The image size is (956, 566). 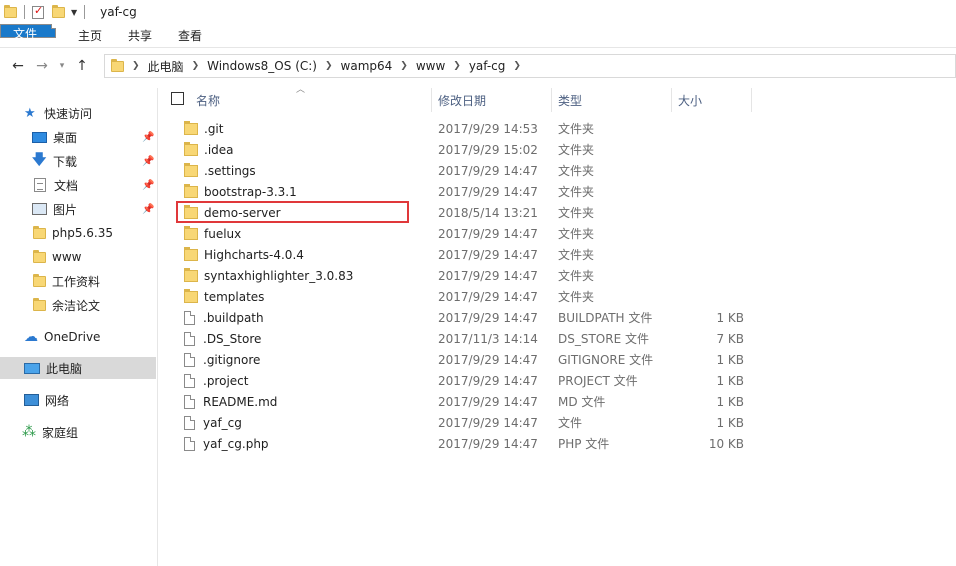 What do you see at coordinates (232, 359) in the screenshot?
I see `file-name: .gitignore` at bounding box center [232, 359].